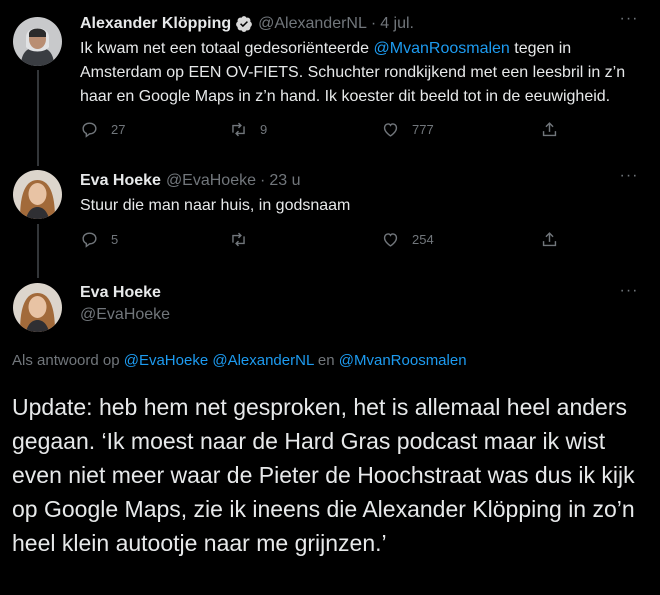 Image resolution: width=660 pixels, height=595 pixels. I want to click on author-name: Alexander Klöpping, so click(155, 24).